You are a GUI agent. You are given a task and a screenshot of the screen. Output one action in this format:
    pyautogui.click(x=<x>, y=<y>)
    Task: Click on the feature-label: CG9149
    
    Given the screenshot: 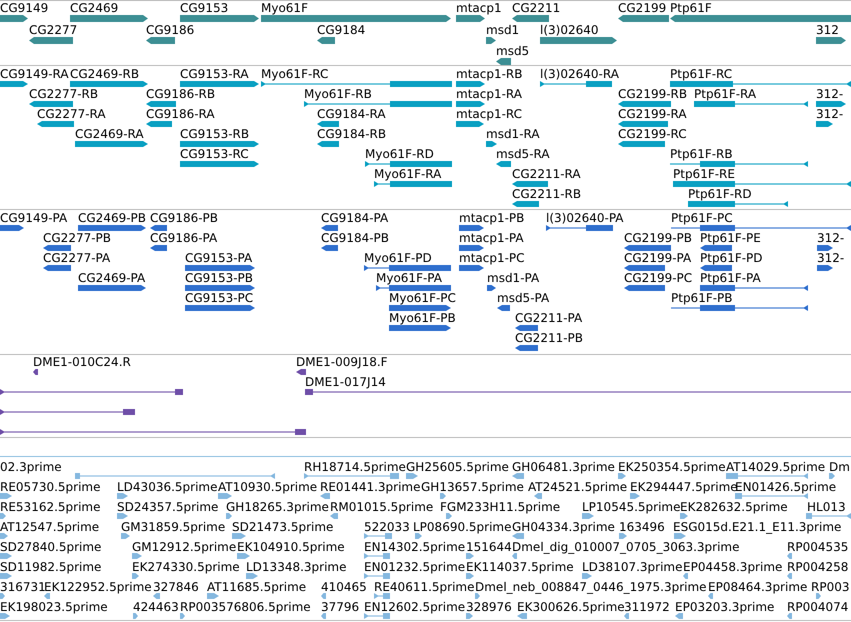 What is the action you would take?
    pyautogui.click(x=24, y=8)
    